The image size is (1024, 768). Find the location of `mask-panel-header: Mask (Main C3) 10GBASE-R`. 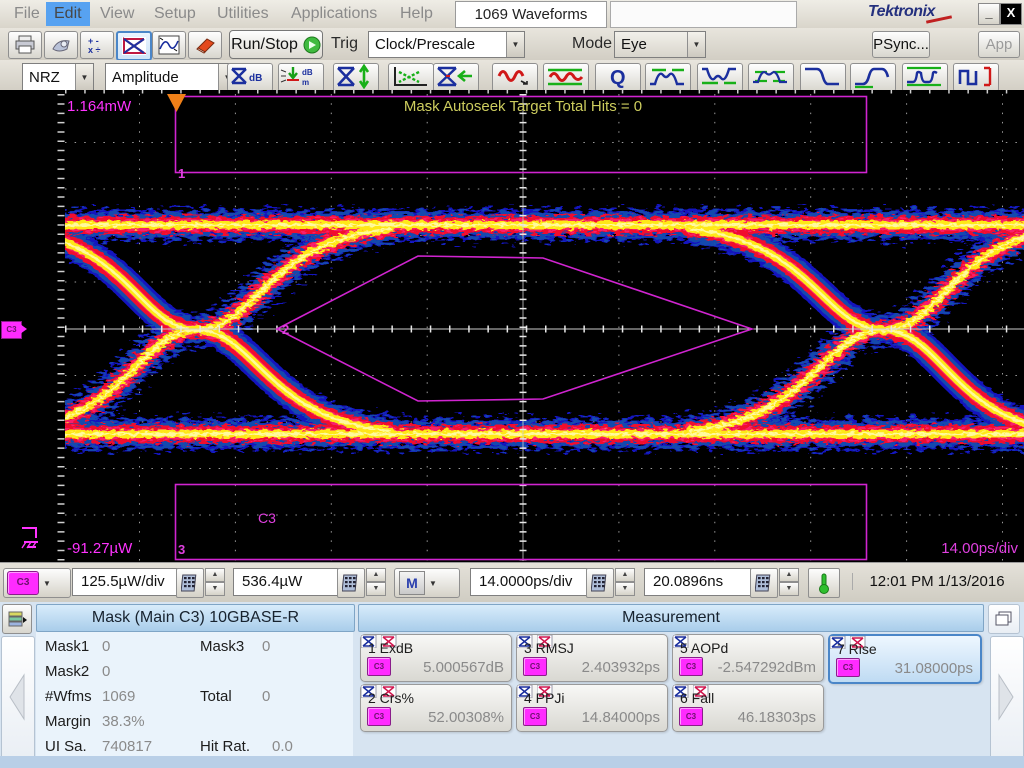

mask-panel-header: Mask (Main C3) 10GBASE-R is located at coordinates (195, 618).